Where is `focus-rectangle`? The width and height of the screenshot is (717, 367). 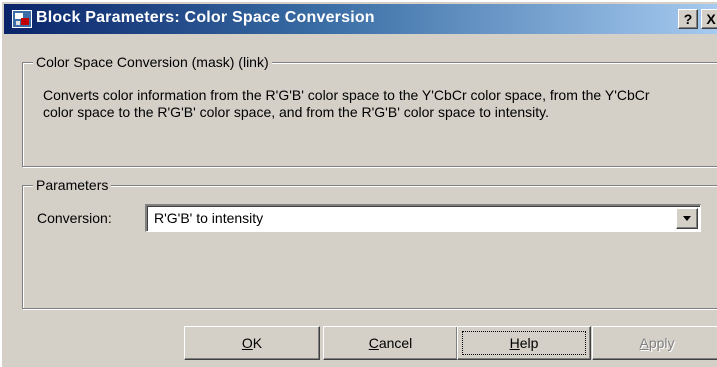
focus-rectangle is located at coordinates (524, 343).